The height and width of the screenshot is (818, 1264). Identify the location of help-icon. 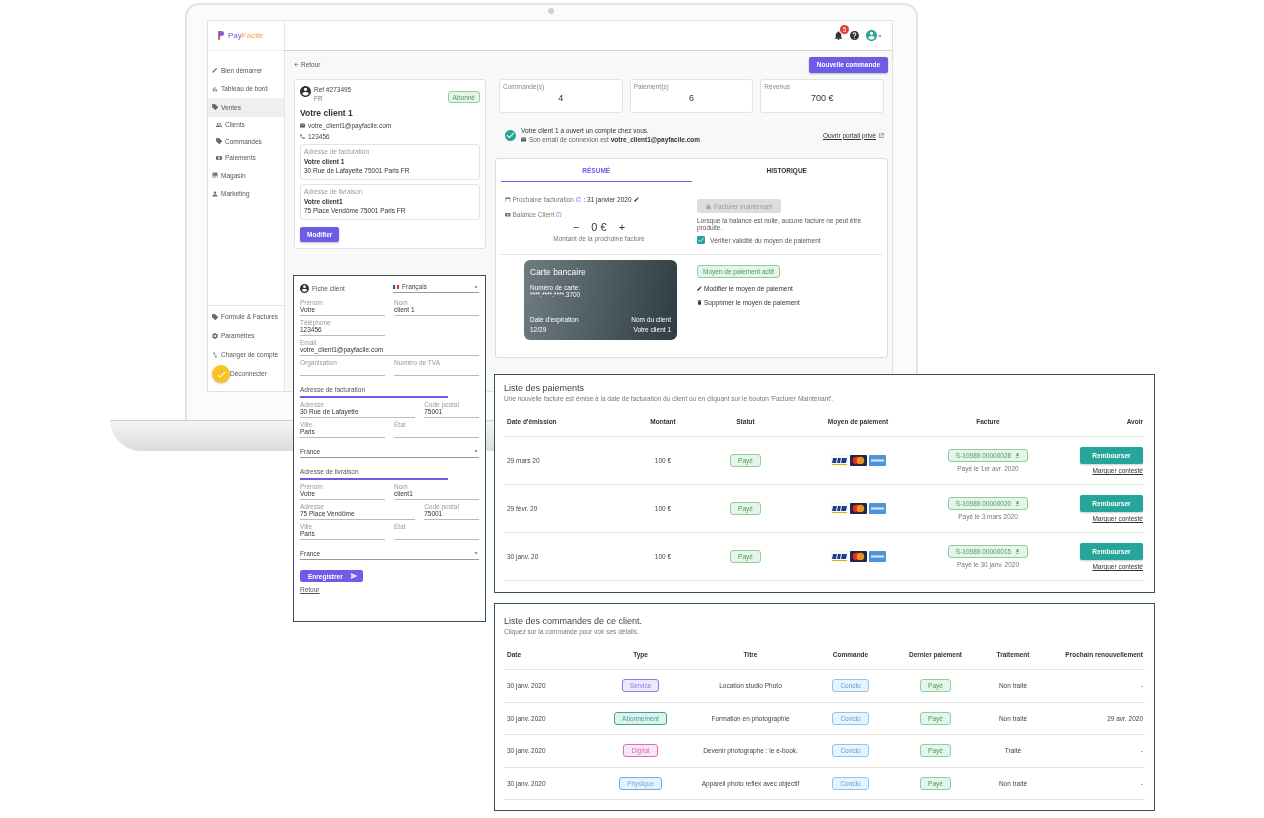
(854, 35).